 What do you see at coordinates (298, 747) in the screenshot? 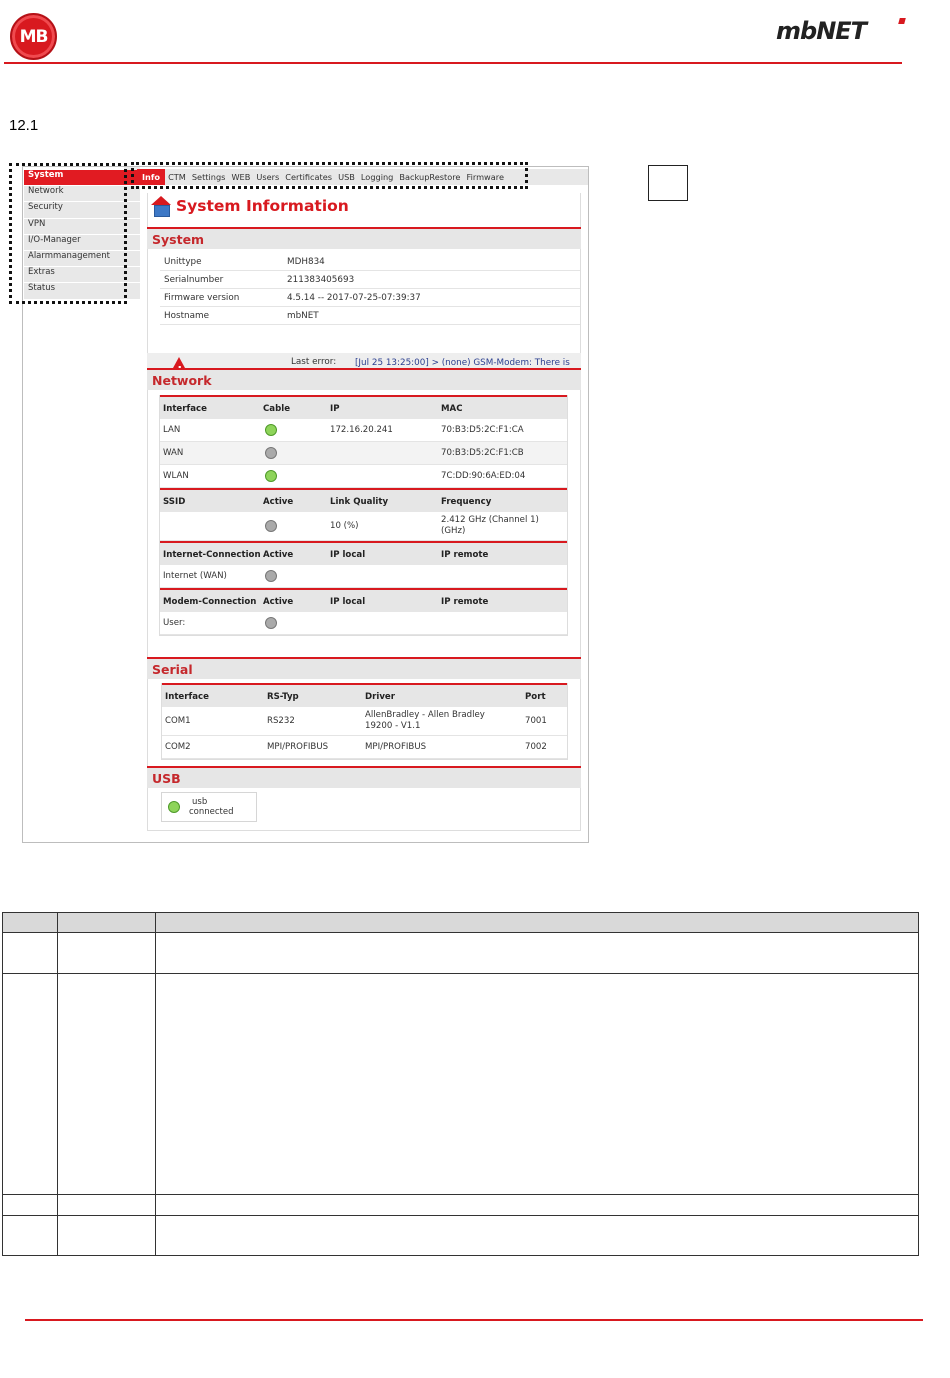
I see `cell-rs-typ: MPI/PROFIBUS` at bounding box center [298, 747].